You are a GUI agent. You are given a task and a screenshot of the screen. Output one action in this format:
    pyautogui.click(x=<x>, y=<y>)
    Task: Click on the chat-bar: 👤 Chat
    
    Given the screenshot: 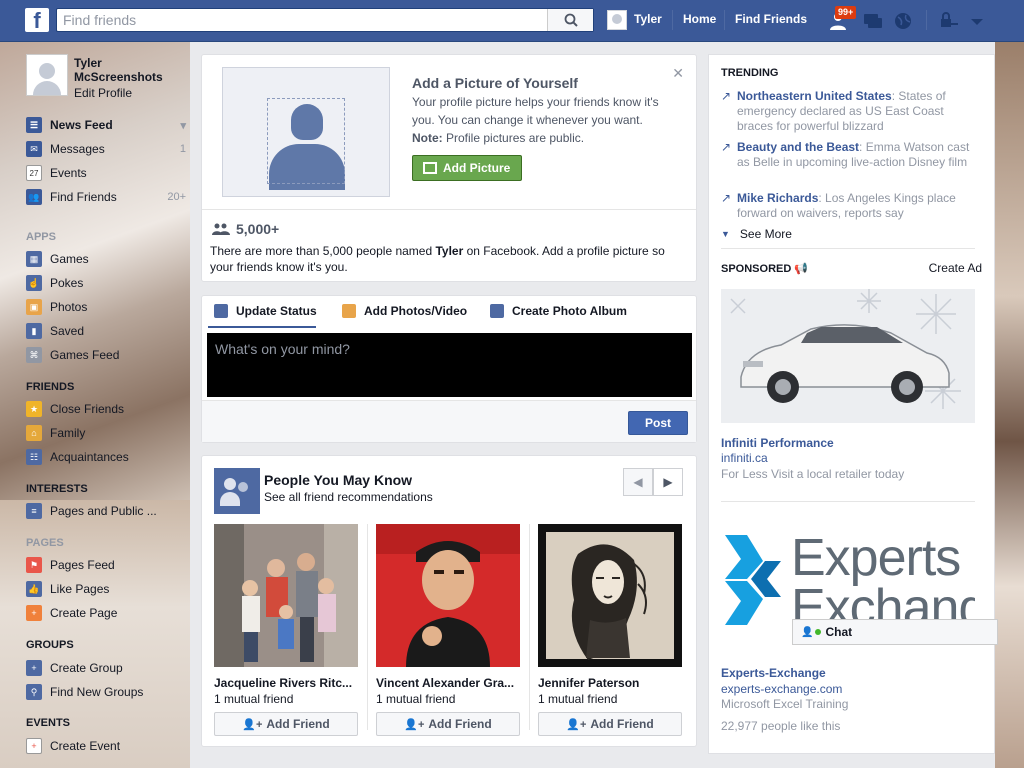 What is the action you would take?
    pyautogui.click(x=895, y=632)
    